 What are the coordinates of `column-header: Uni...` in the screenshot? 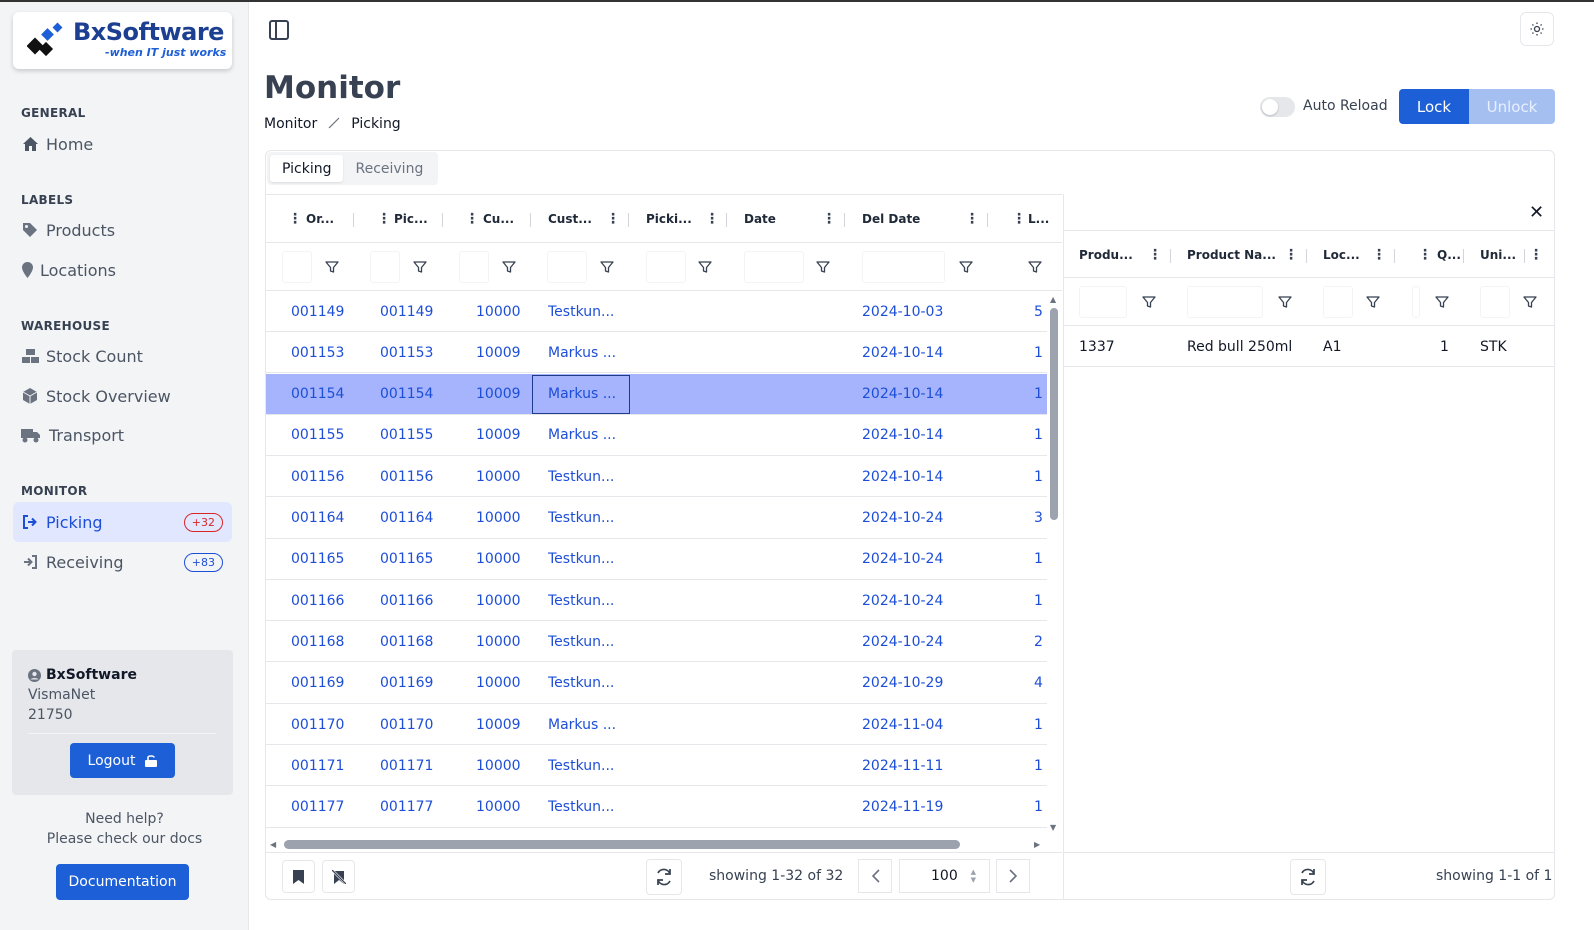 It's located at (1498, 255).